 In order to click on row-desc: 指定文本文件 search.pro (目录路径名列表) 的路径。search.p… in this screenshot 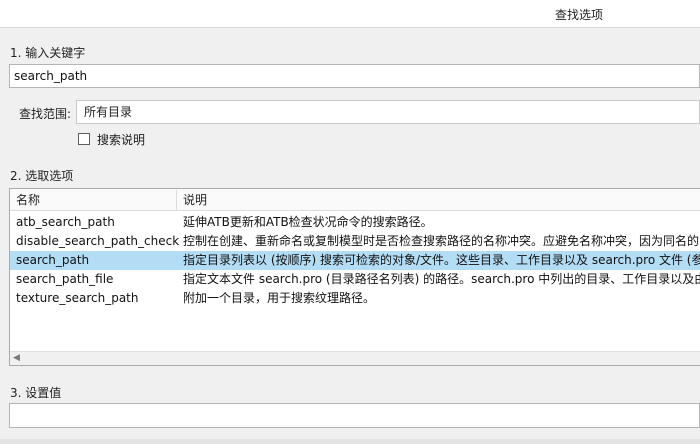, I will do `click(441, 279)`.